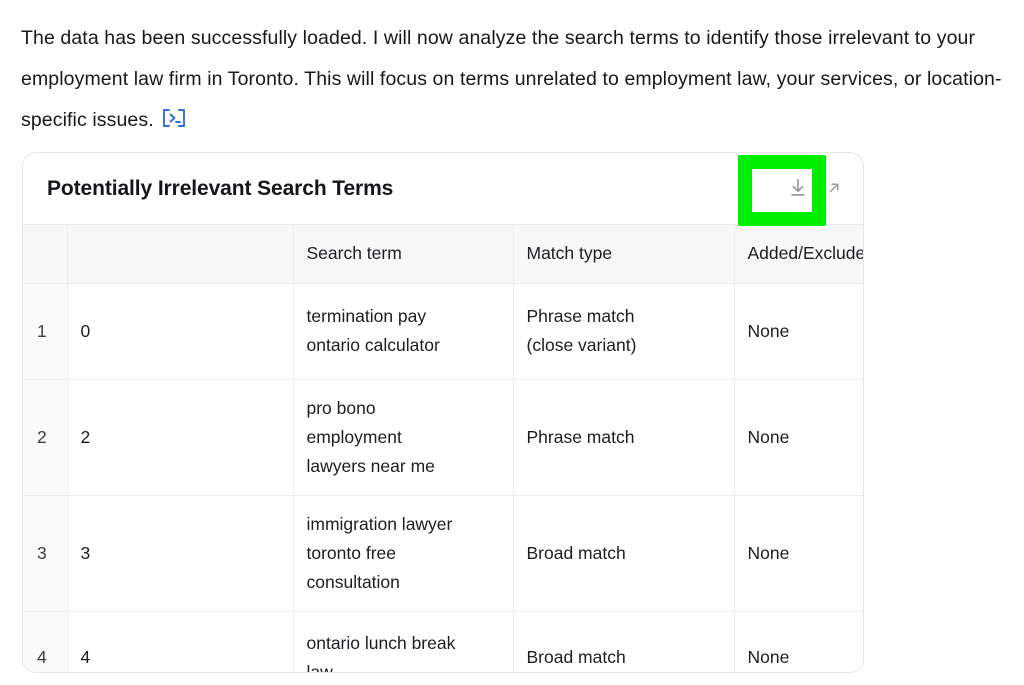 The height and width of the screenshot is (685, 1024). I want to click on cell-rownum: 4, so click(45, 641).